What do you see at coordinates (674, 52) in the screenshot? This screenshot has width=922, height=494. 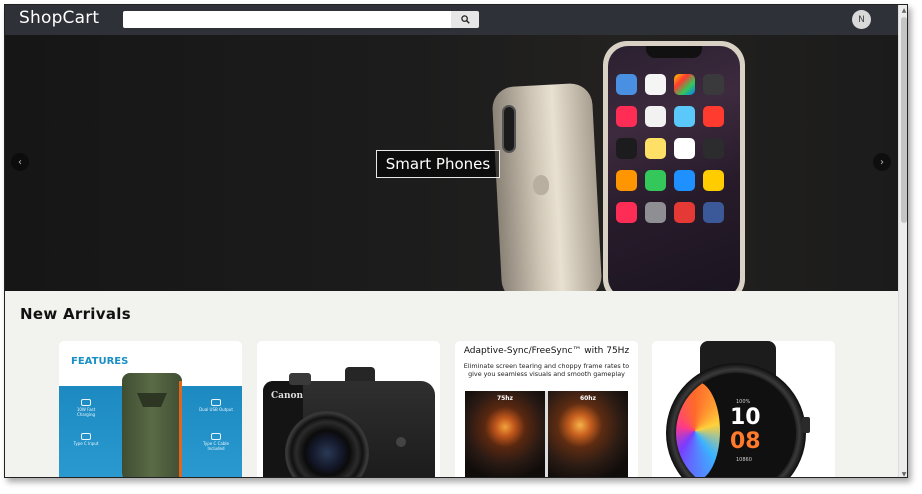 I see `phone-notch` at bounding box center [674, 52].